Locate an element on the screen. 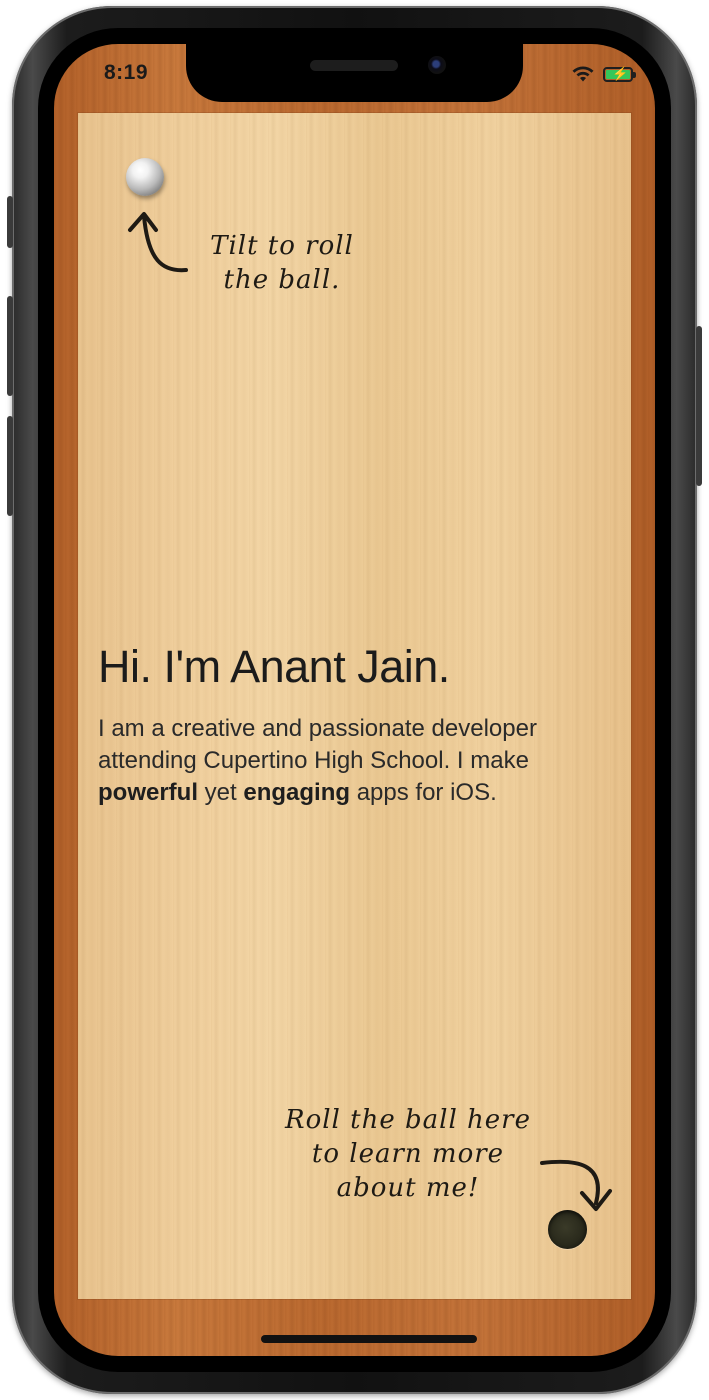 Image resolution: width=709 pixels, height=1400 pixels. bio-text-2: yet is located at coordinates (220, 792).